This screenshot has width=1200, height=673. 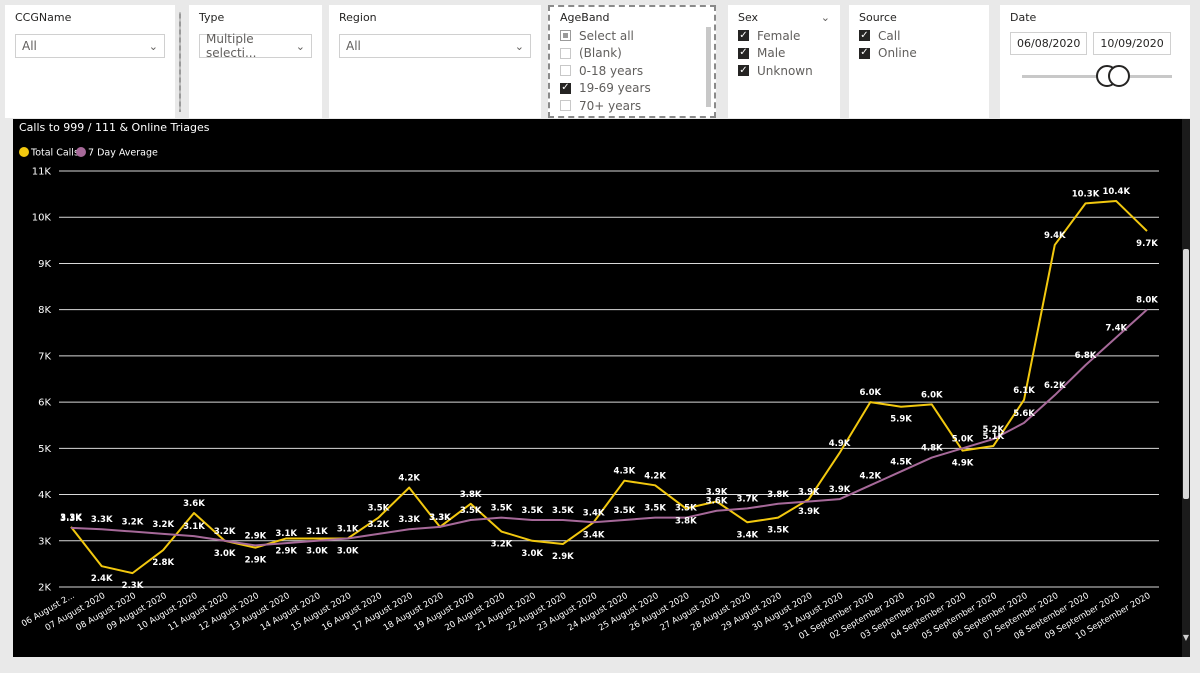 I want to click on data-label: 6.8K, so click(x=1086, y=356).